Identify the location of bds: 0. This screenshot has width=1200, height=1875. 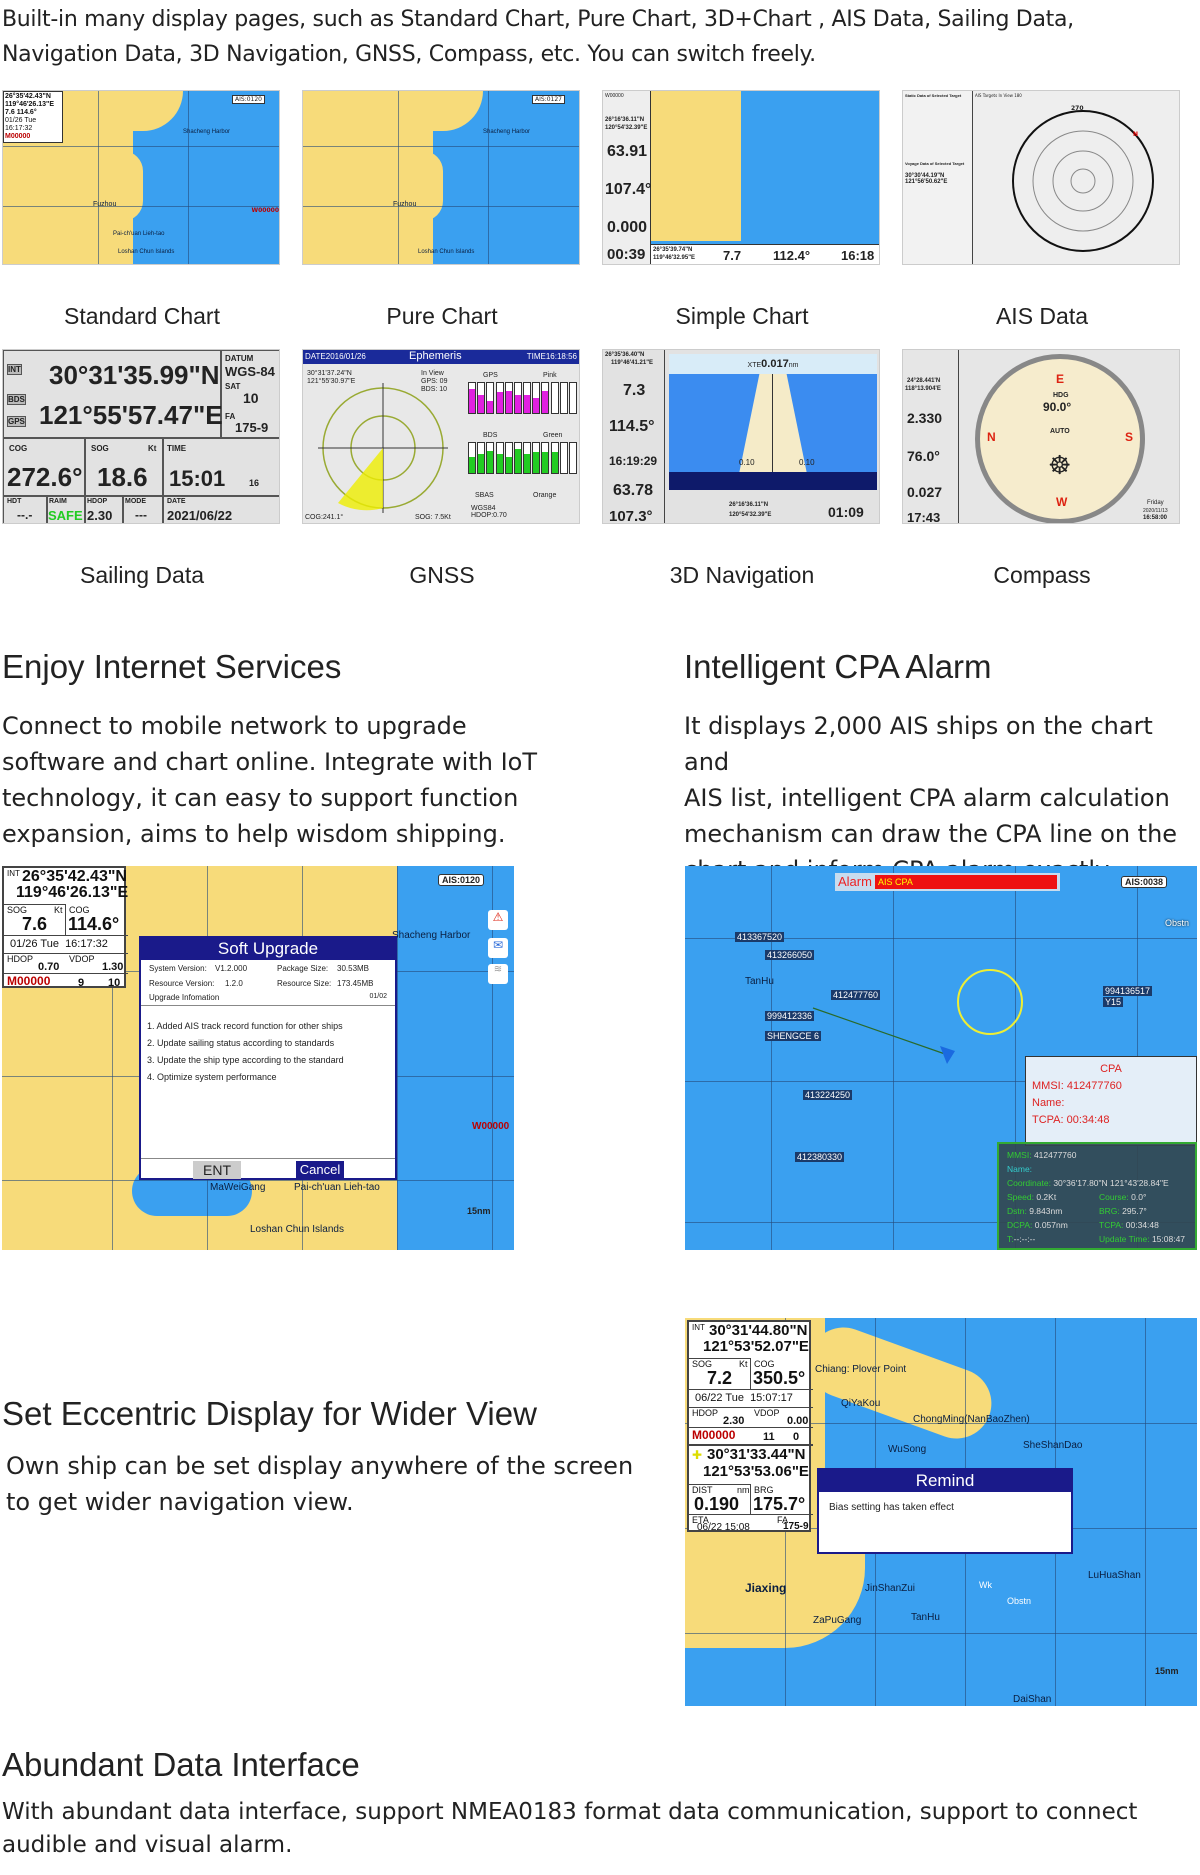
(796, 1437).